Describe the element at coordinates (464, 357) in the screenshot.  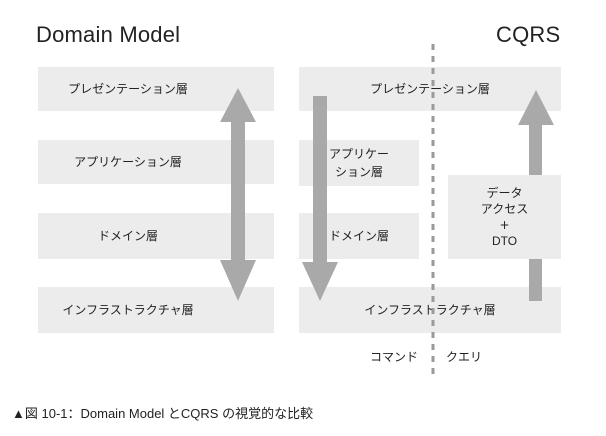
I see `query-label: クエリ` at that location.